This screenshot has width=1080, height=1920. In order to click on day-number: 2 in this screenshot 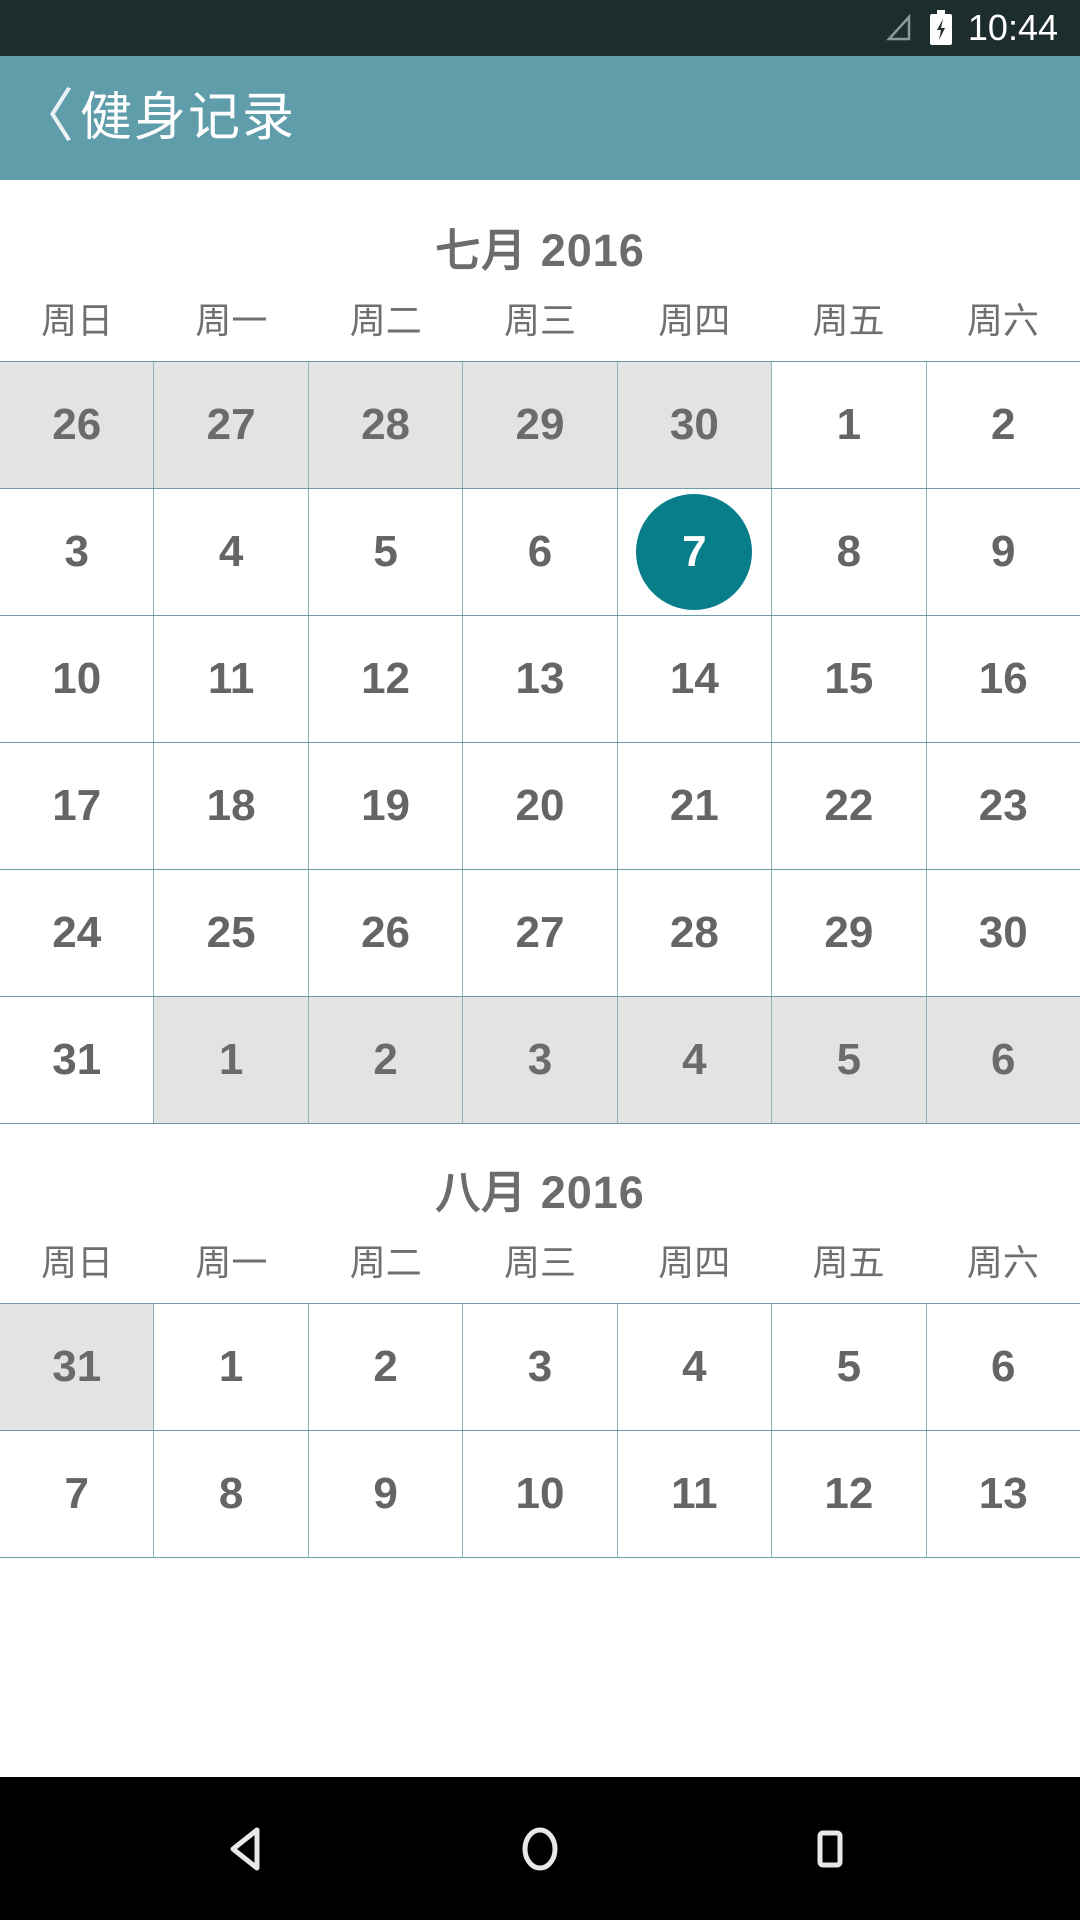, I will do `click(385, 1366)`.